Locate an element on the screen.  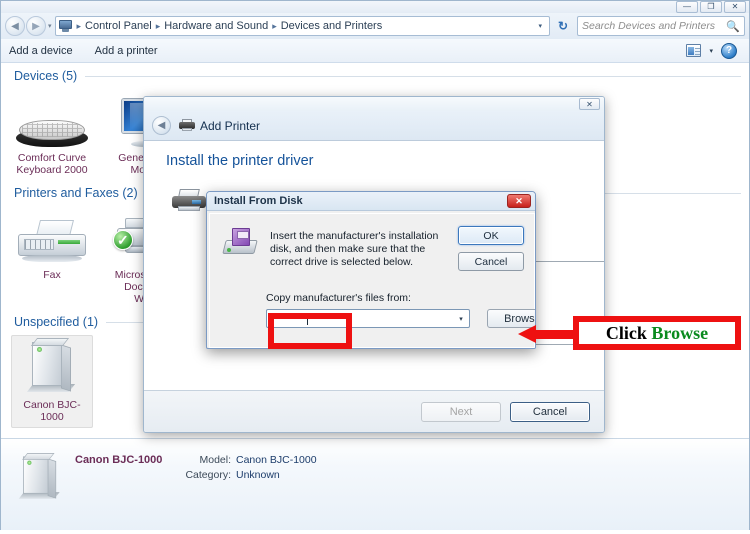
details-row-category: Category: Unknown is located at coordinates (245, 475).